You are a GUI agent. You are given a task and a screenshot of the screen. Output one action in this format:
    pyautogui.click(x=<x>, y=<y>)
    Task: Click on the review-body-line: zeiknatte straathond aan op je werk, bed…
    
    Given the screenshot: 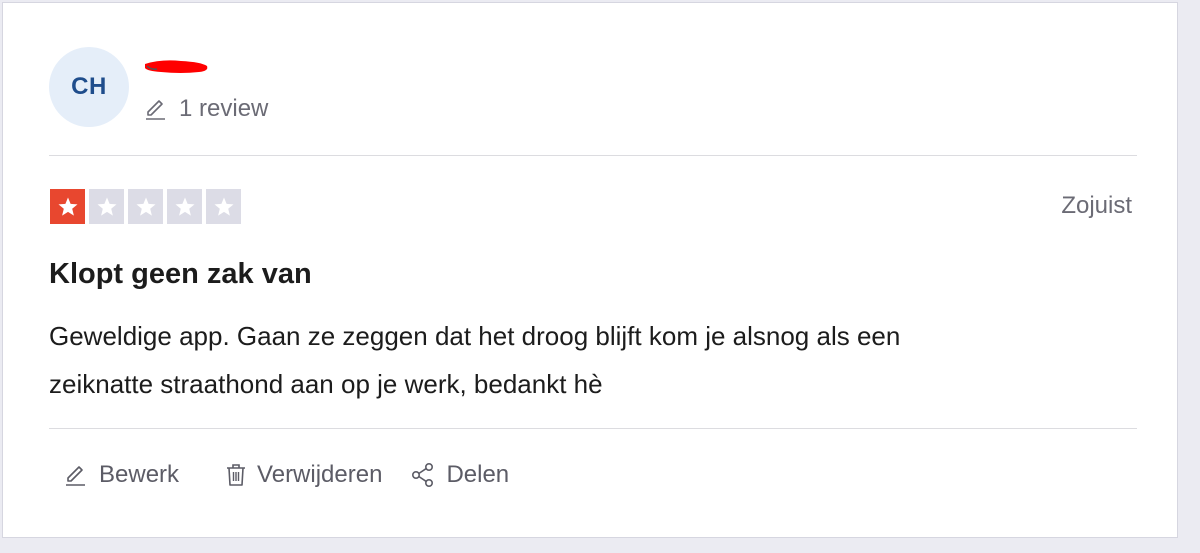 What is the action you would take?
    pyautogui.click(x=326, y=384)
    